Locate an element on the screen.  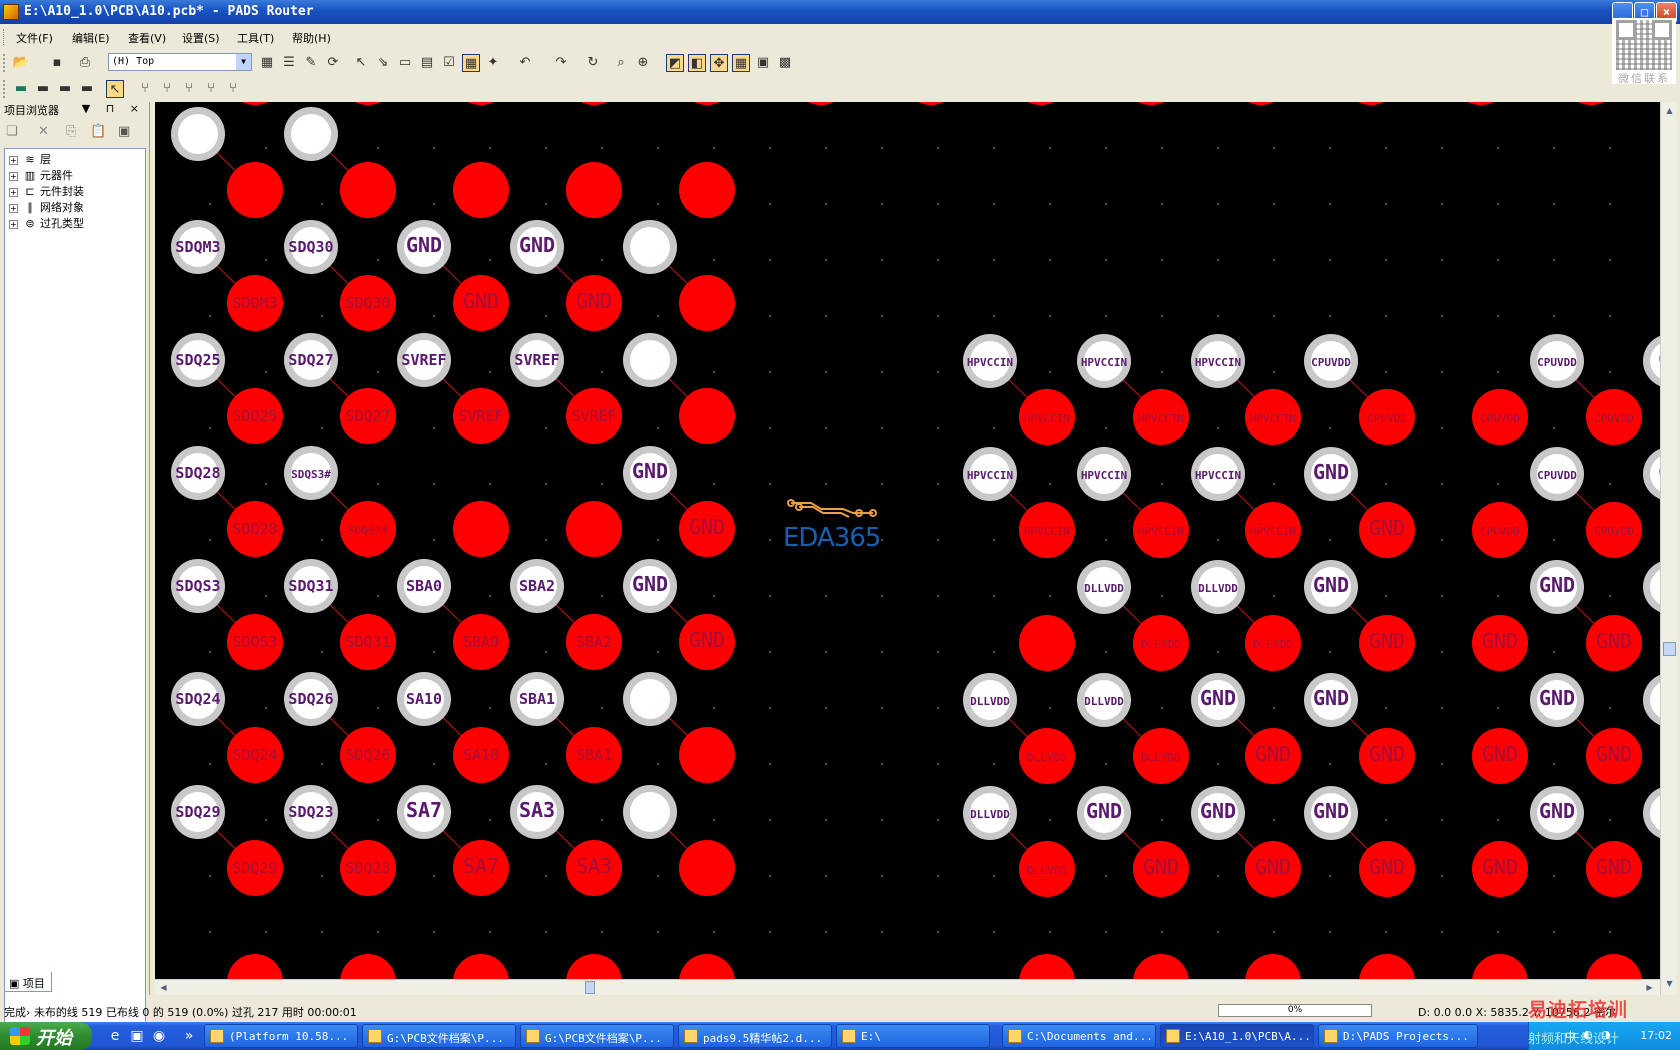
pad-label: SDQS3 is located at coordinates (197, 586).